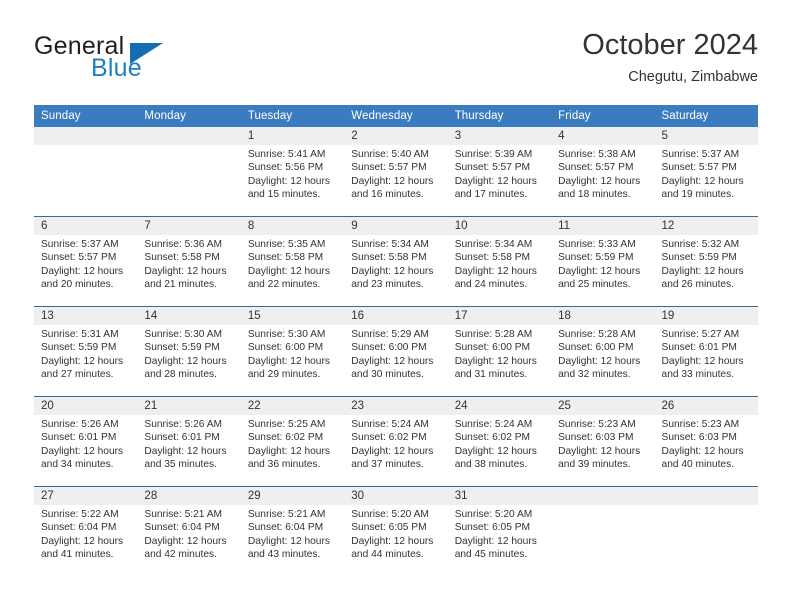 This screenshot has width=792, height=612. What do you see at coordinates (706, 226) in the screenshot?
I see `day-number: 12` at bounding box center [706, 226].